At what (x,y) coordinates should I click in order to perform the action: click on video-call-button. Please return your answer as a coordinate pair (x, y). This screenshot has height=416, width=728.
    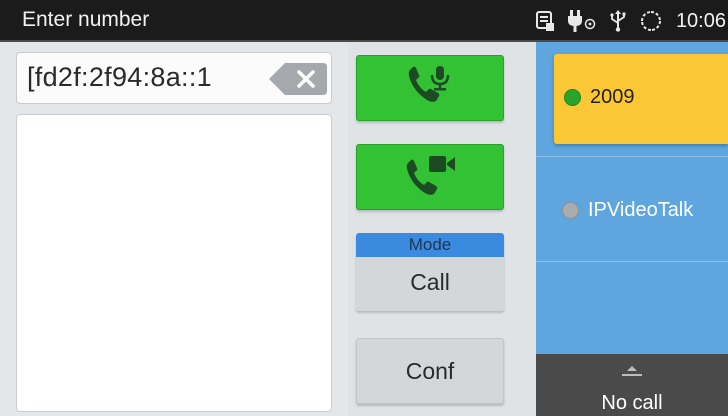
    Looking at the image, I should click on (430, 177).